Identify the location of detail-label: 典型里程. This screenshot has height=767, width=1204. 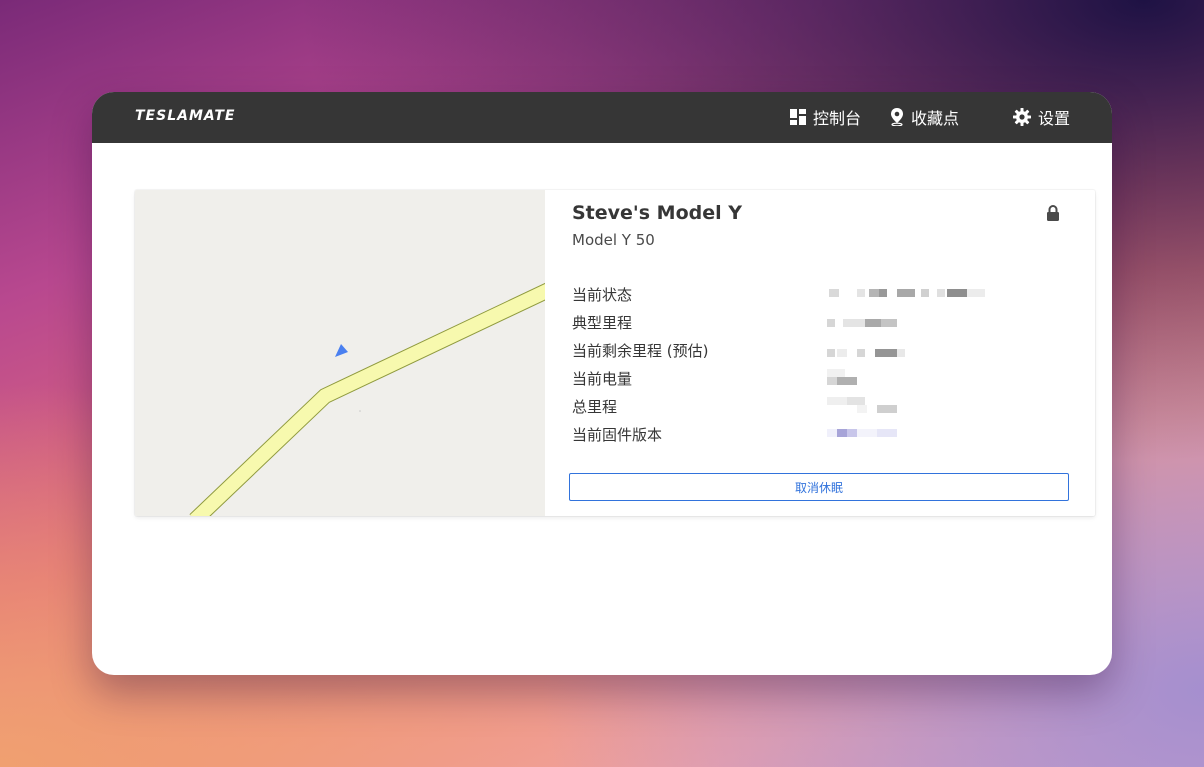
(602, 323).